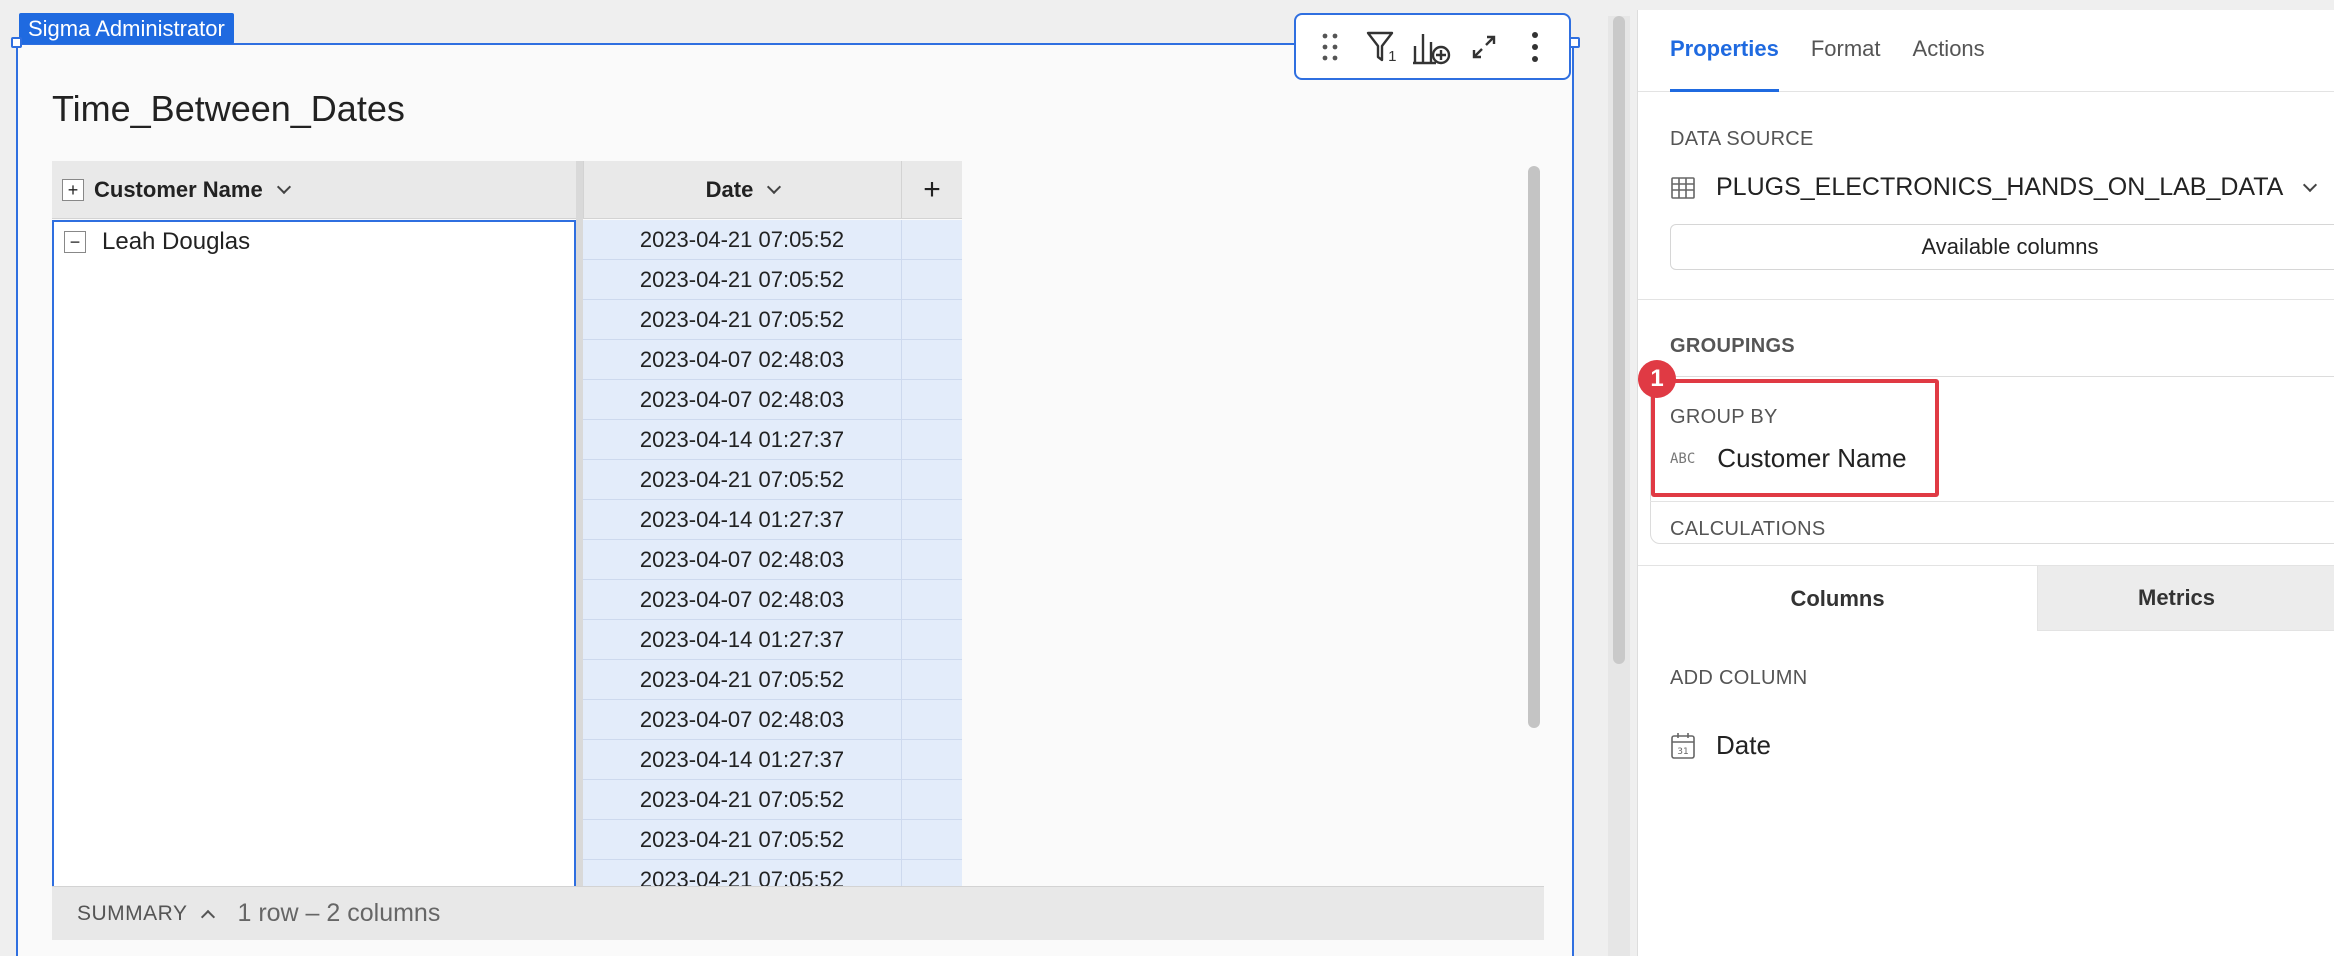 This screenshot has height=956, width=2334. Describe the element at coordinates (1381, 47) in the screenshot. I see `filter-icon: 1` at that location.